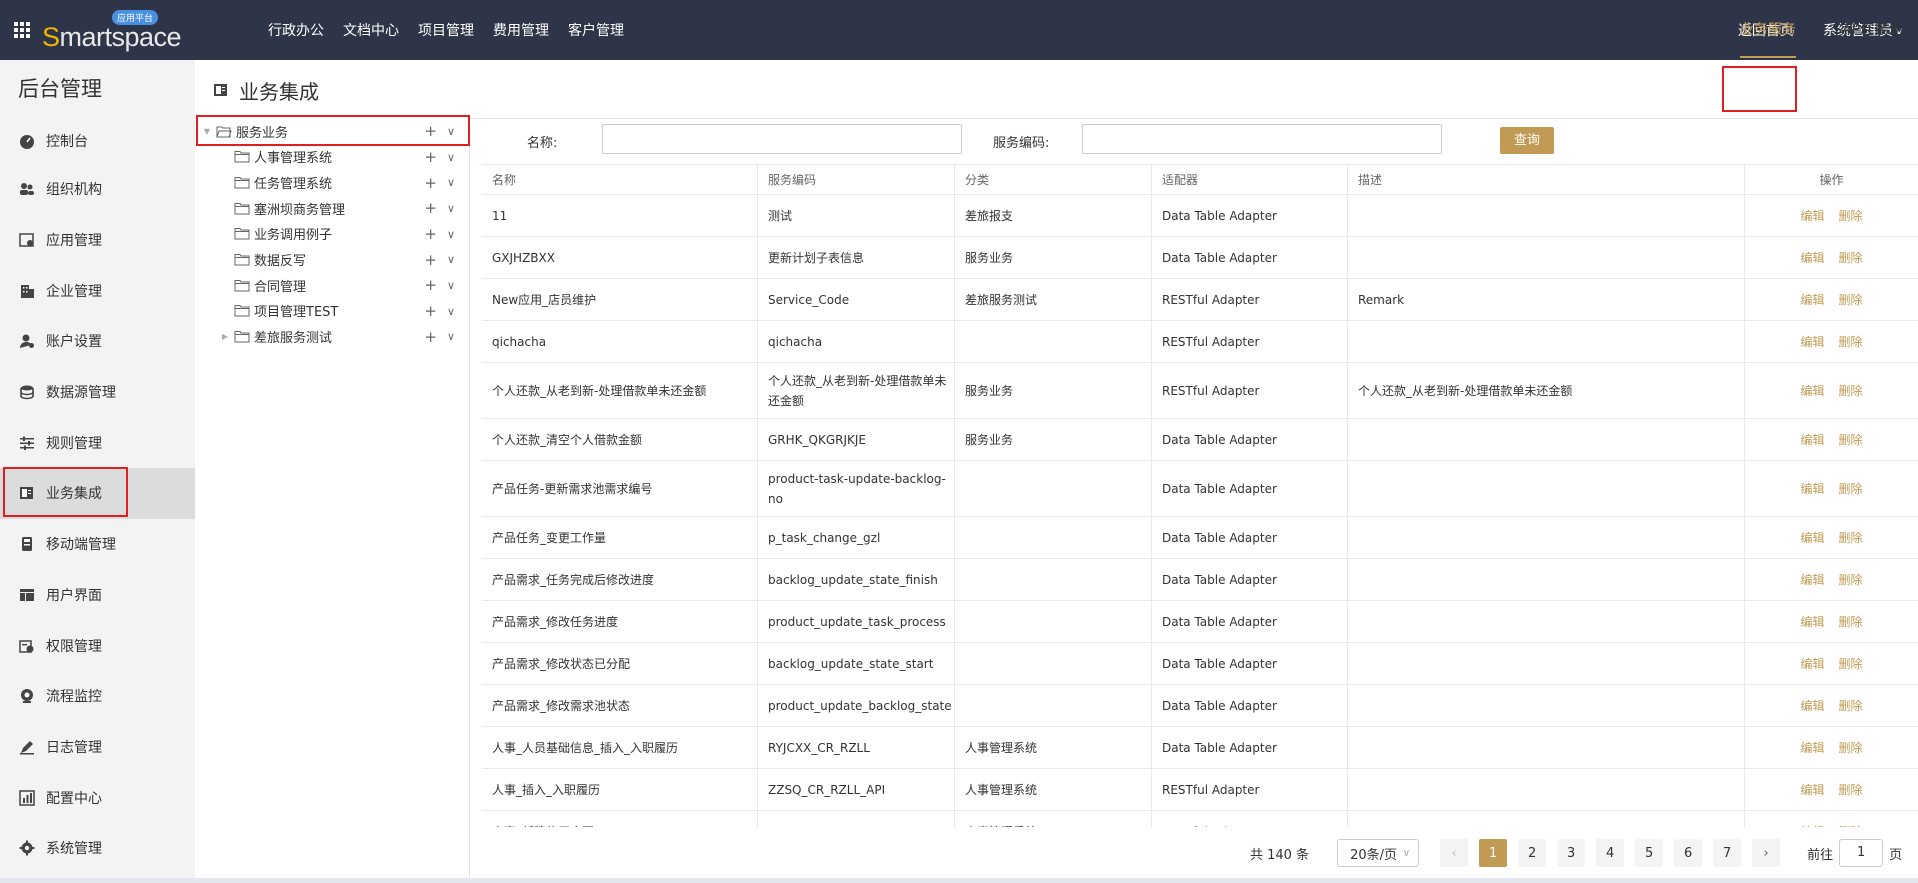 This screenshot has height=883, width=1918. What do you see at coordinates (1532, 853) in the screenshot?
I see `page-button: 2` at bounding box center [1532, 853].